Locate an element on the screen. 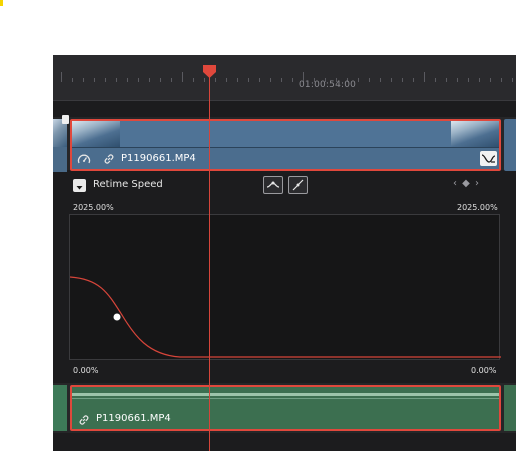 The image size is (516, 451). video-clip-selected: P1190661.MP4 is located at coordinates (285, 145).